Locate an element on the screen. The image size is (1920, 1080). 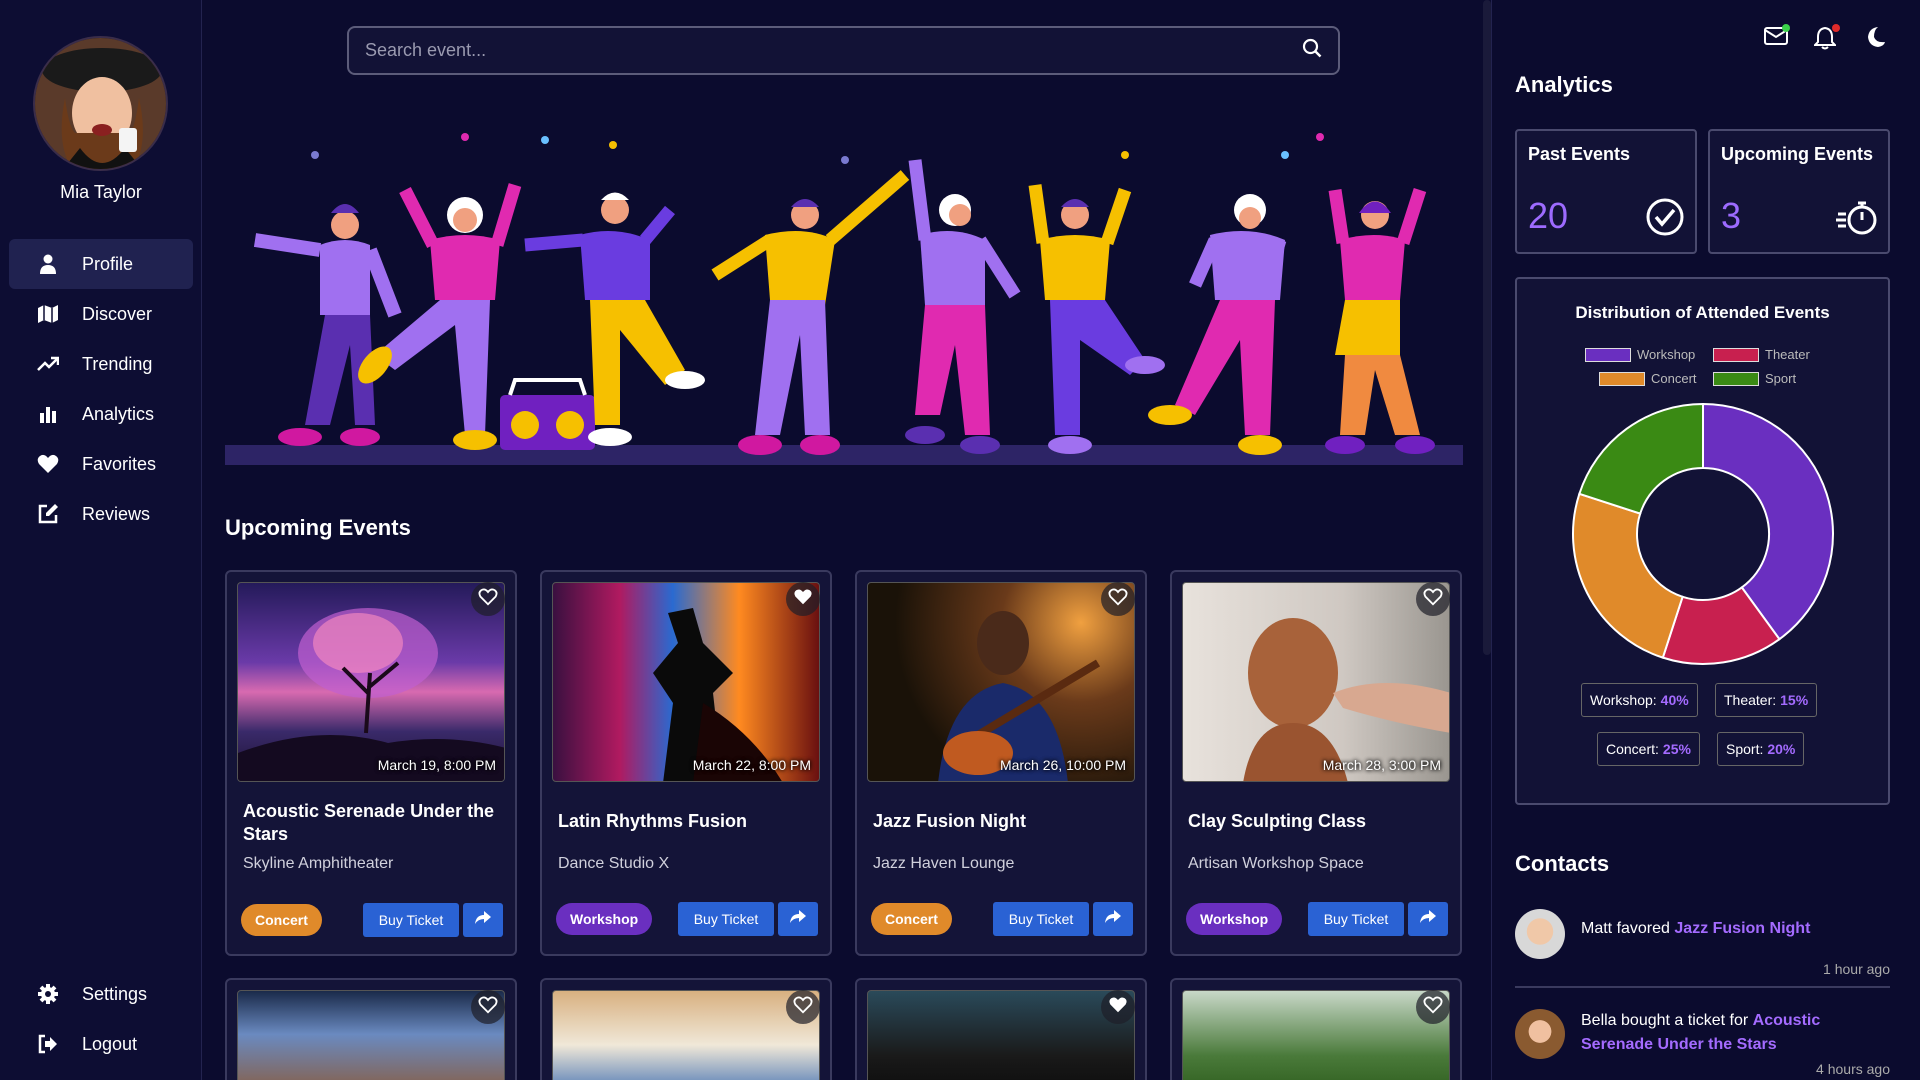
search-icon is located at coordinates (1312, 50).